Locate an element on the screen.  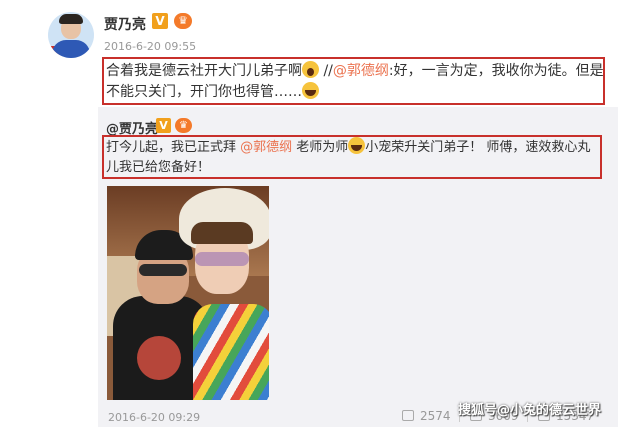
author-name: 贾乃亮 is located at coordinates (125, 24).